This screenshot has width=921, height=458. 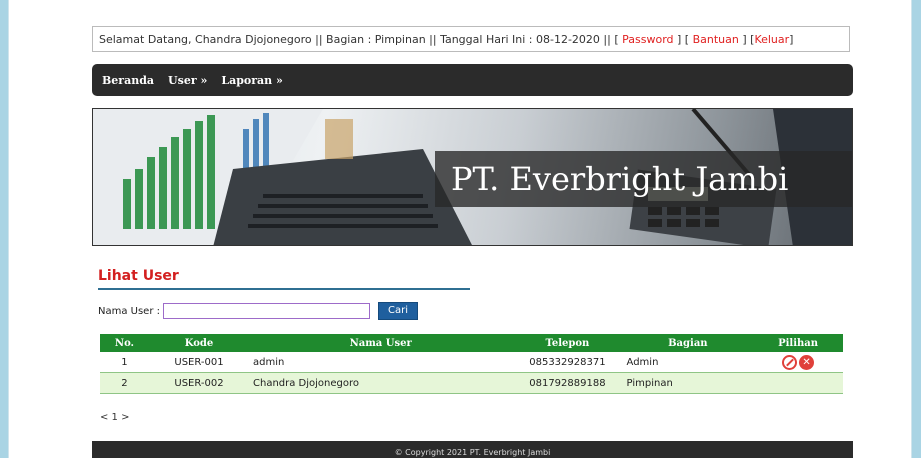 What do you see at coordinates (798, 383) in the screenshot?
I see `cell-pilihan` at bounding box center [798, 383].